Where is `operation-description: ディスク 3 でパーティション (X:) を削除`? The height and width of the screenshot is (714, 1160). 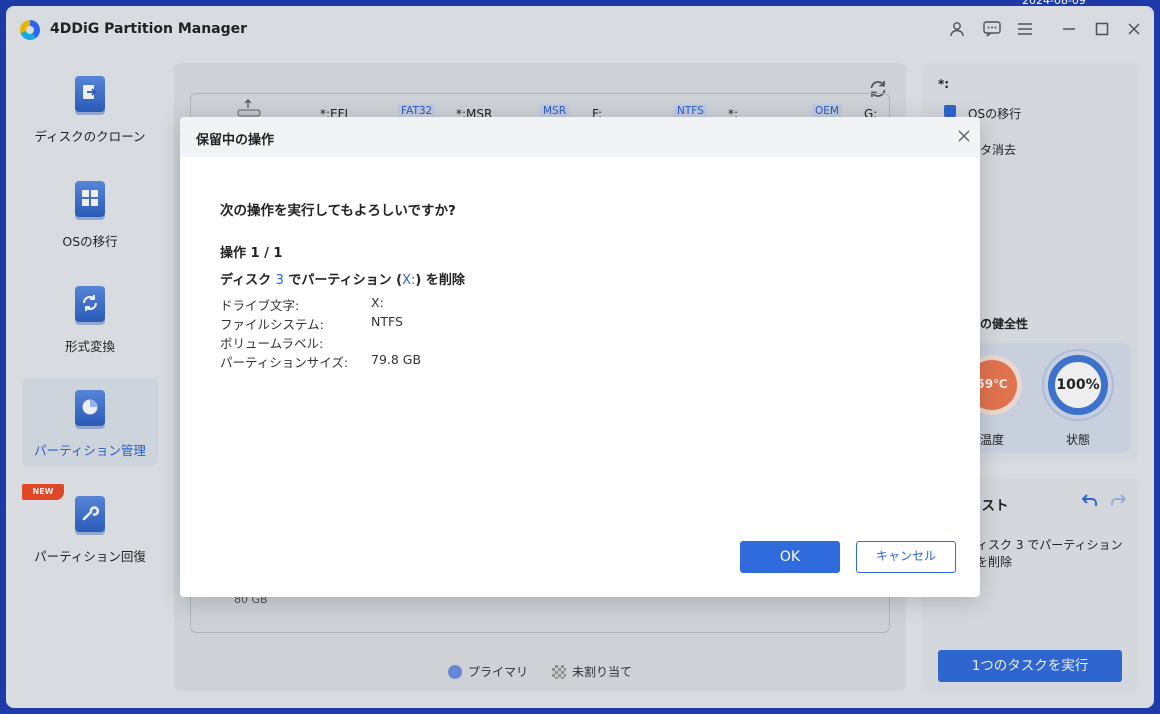 operation-description: ディスク 3 でパーティション (X:) を削除 is located at coordinates (342, 278).